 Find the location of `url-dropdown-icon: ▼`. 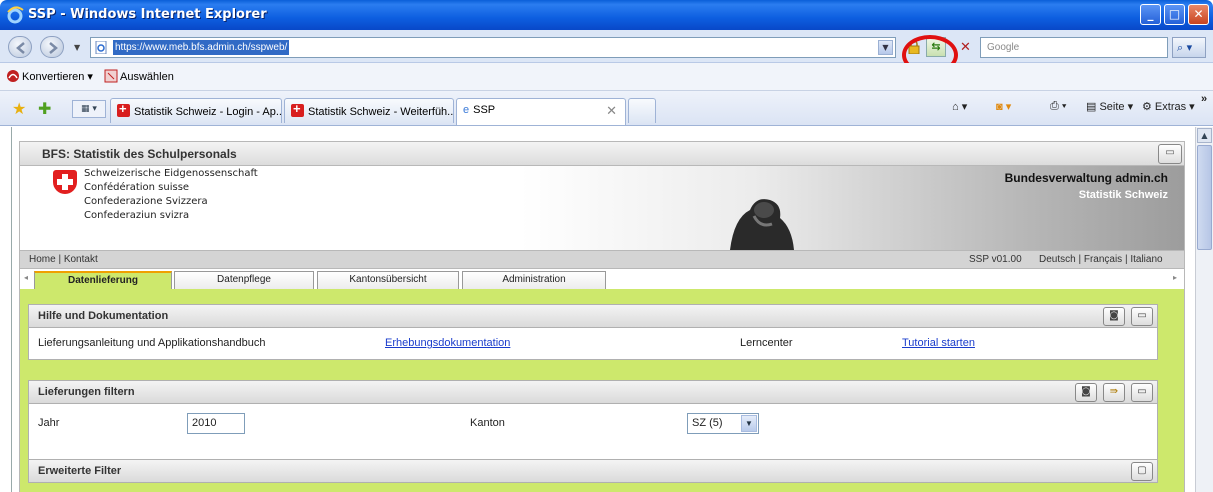

url-dropdown-icon: ▼ is located at coordinates (885, 47).